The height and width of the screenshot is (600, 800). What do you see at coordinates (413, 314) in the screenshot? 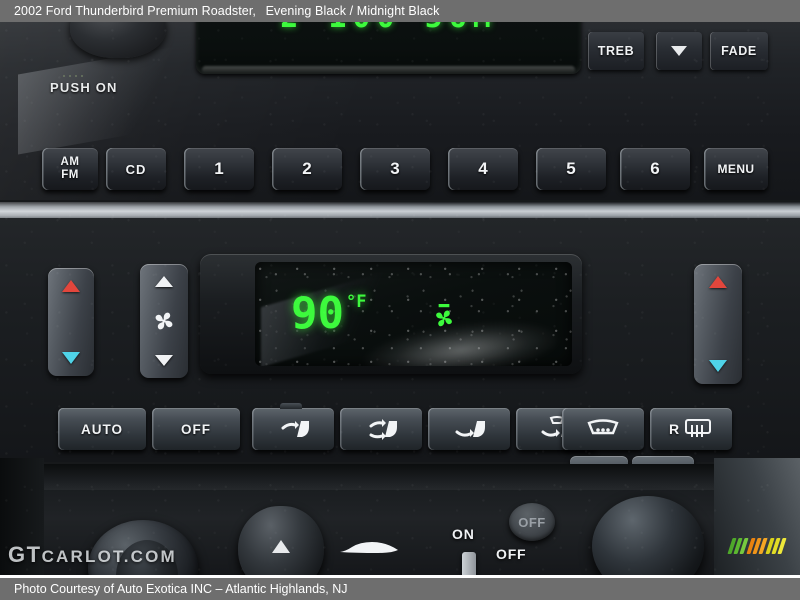
I see `climate-display: 90 °F` at bounding box center [413, 314].